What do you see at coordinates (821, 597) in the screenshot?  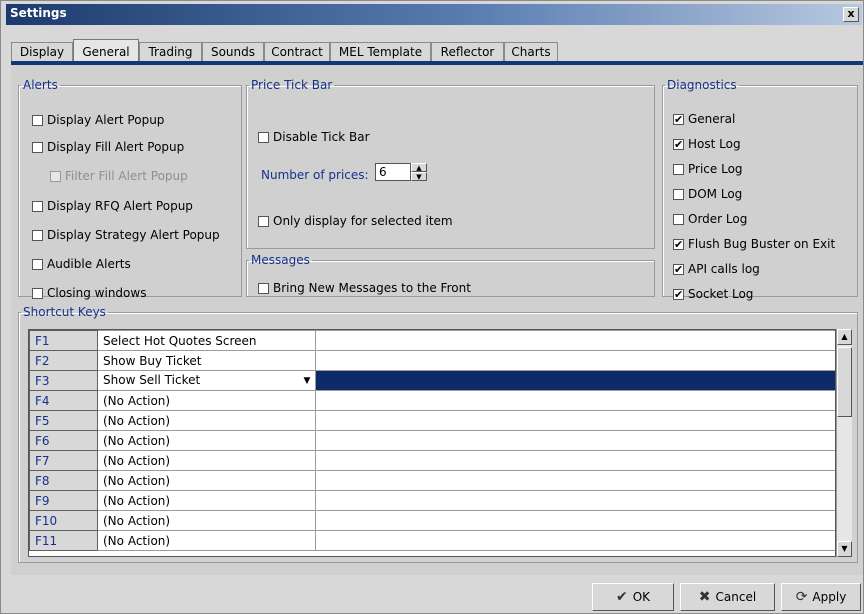 I see `apply-button: ⟳ Apply` at bounding box center [821, 597].